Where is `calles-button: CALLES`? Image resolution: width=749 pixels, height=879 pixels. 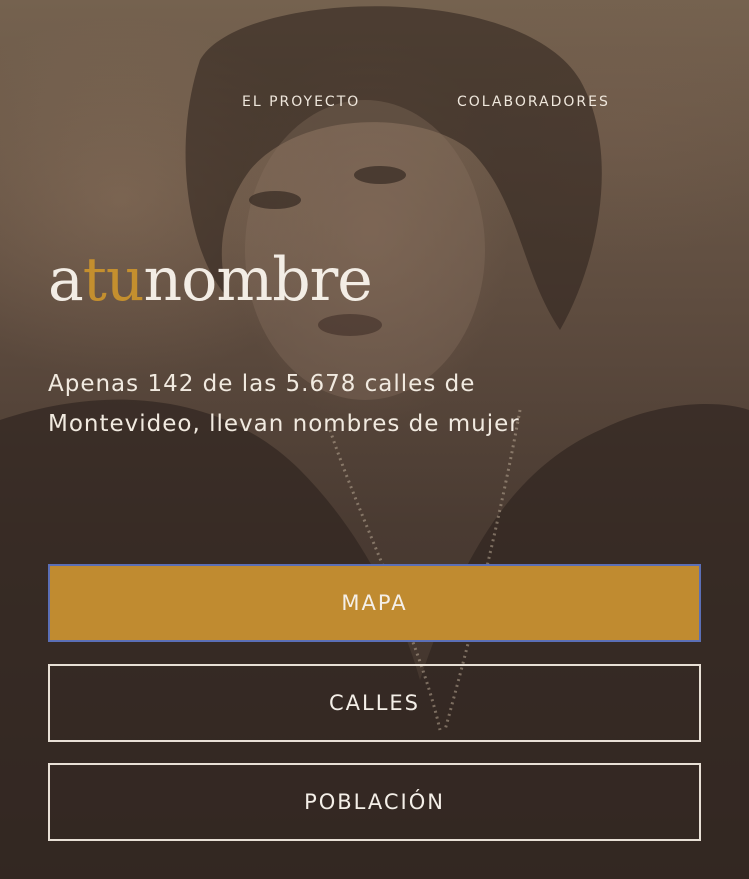
calles-button: CALLES is located at coordinates (374, 703).